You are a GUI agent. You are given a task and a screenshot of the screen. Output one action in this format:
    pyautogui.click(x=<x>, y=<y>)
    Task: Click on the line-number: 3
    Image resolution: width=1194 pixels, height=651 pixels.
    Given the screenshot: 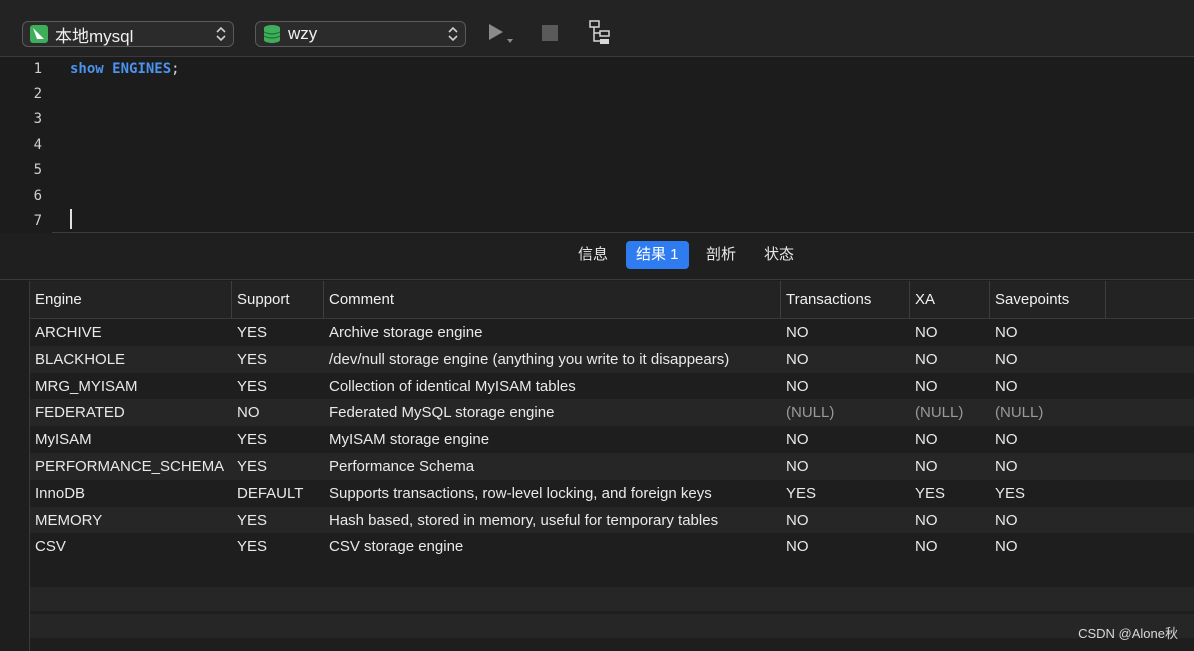 What is the action you would take?
    pyautogui.click(x=37, y=119)
    